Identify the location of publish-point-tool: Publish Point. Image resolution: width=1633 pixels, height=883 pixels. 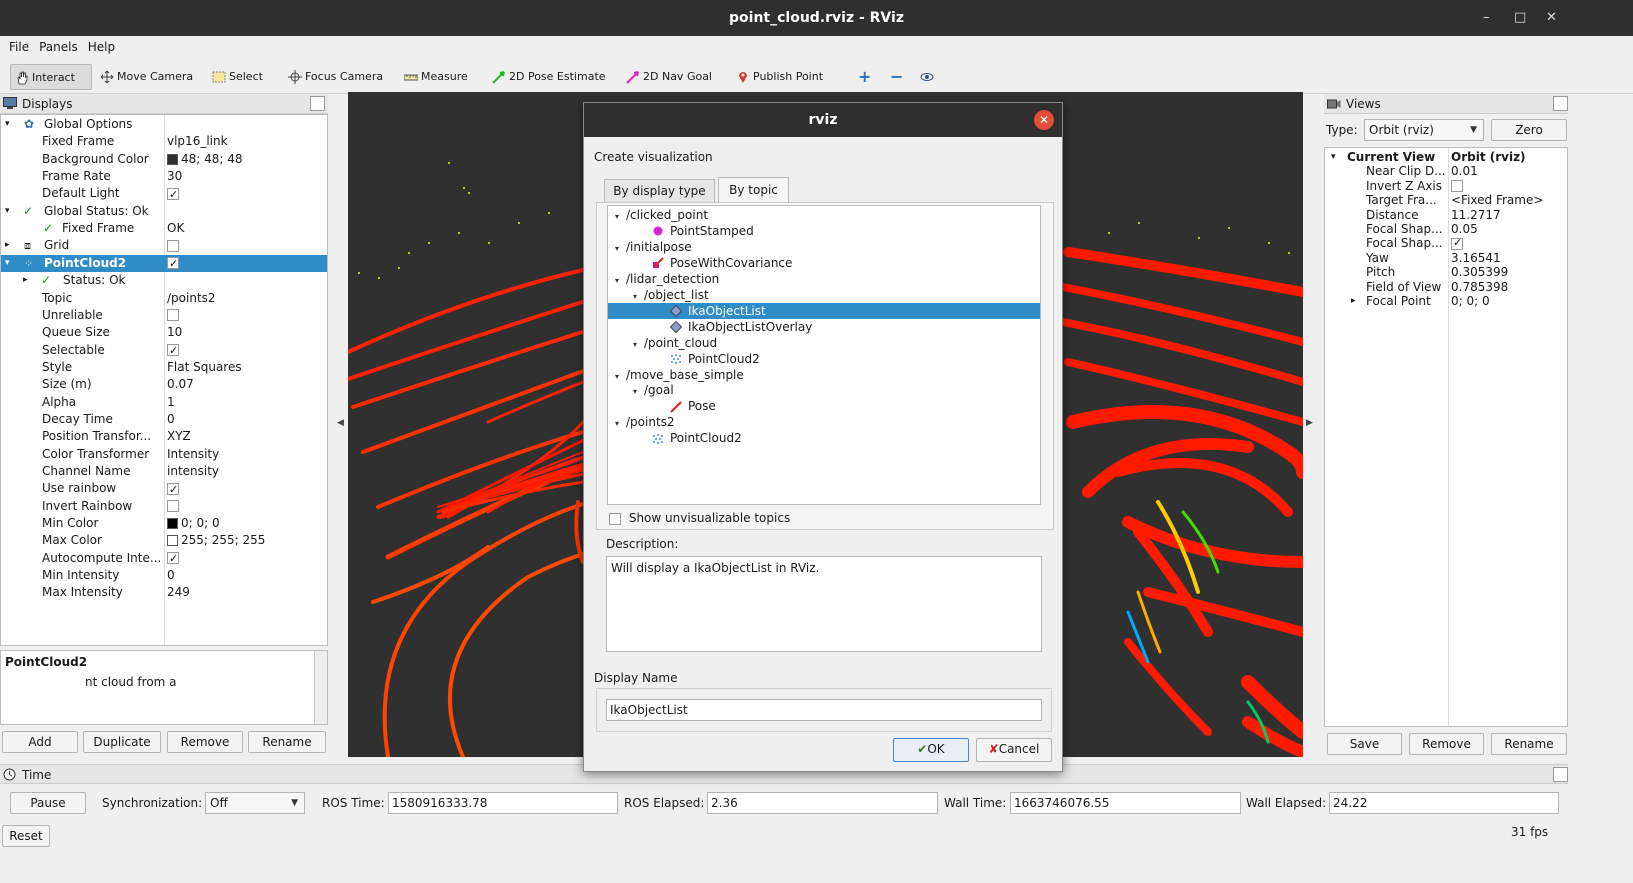
(779, 77).